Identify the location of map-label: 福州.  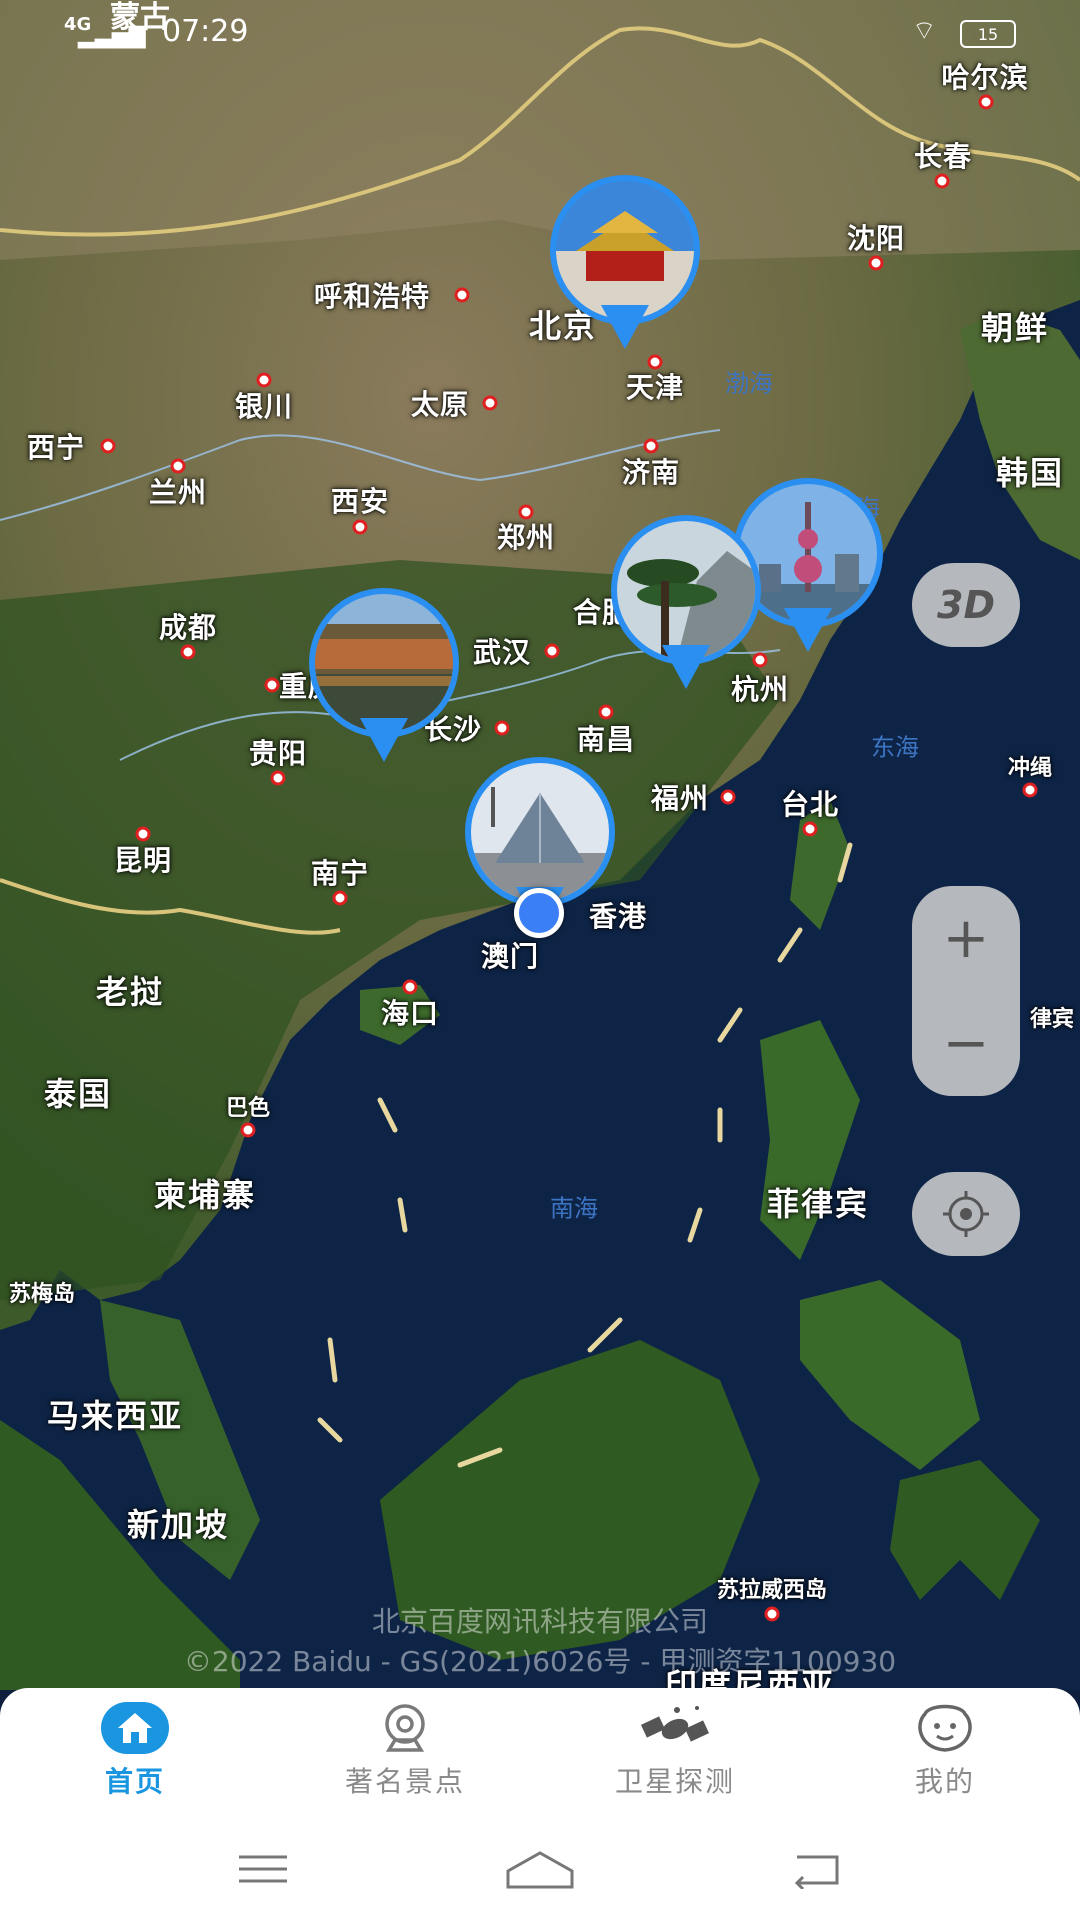
(680, 798).